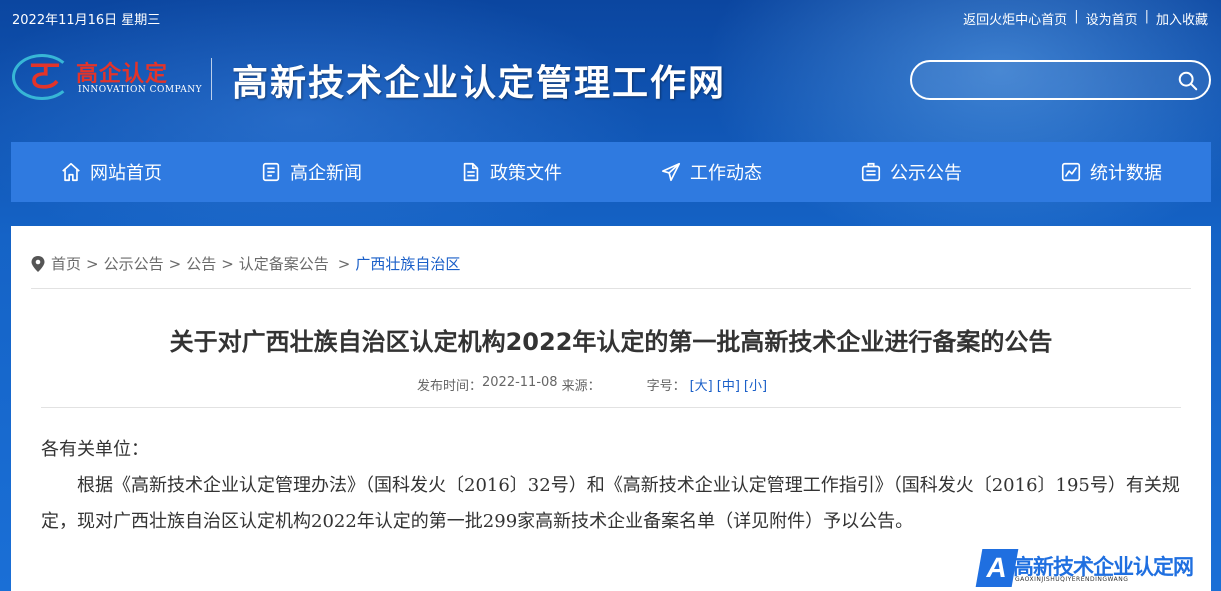 The height and width of the screenshot is (591, 1221). What do you see at coordinates (871, 172) in the screenshot?
I see `notice-icon` at bounding box center [871, 172].